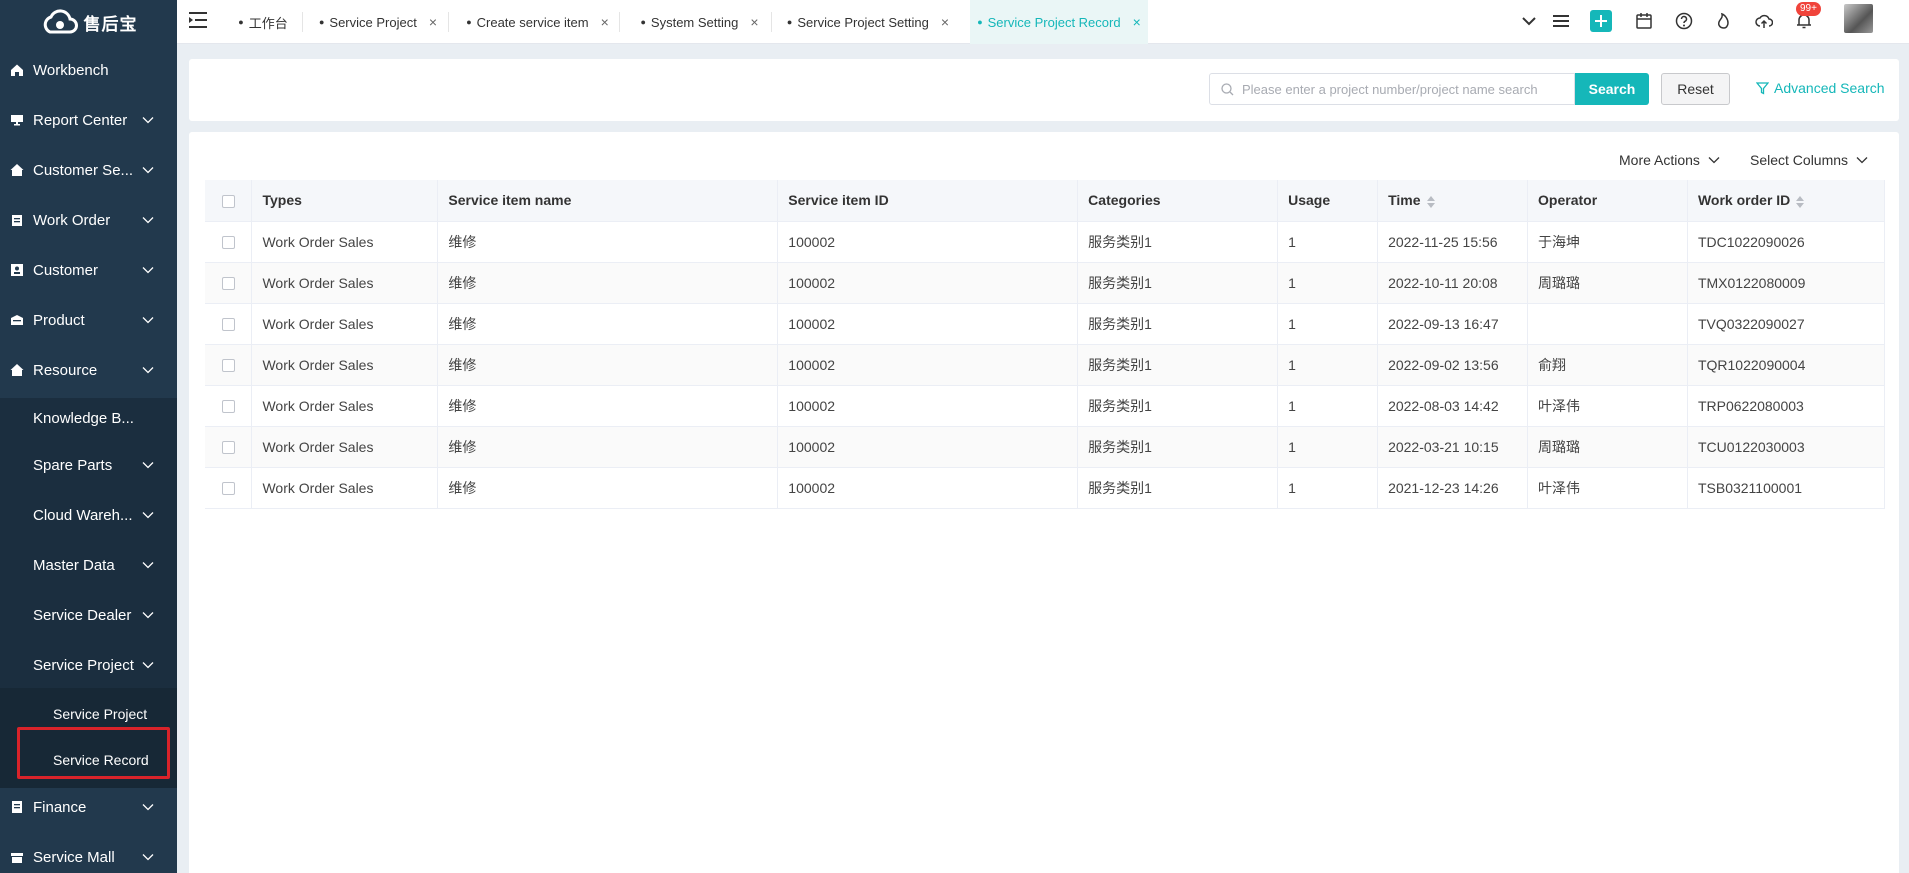  I want to click on search-icon, so click(1227, 88).